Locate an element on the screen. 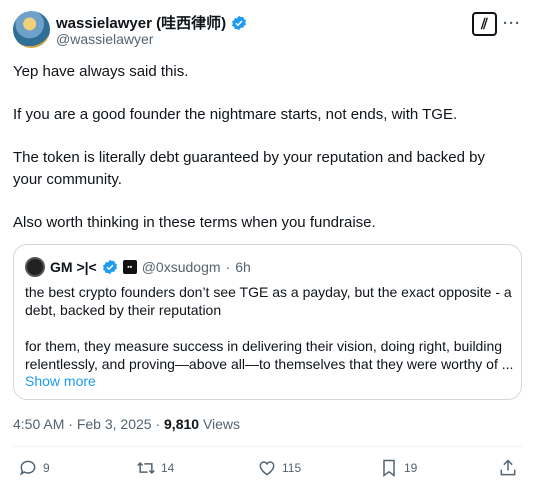 This screenshot has height=487, width=534. tweet-meta: 4:50 AM · Feb 3, 2025 · 9,810 Views is located at coordinates (126, 424).